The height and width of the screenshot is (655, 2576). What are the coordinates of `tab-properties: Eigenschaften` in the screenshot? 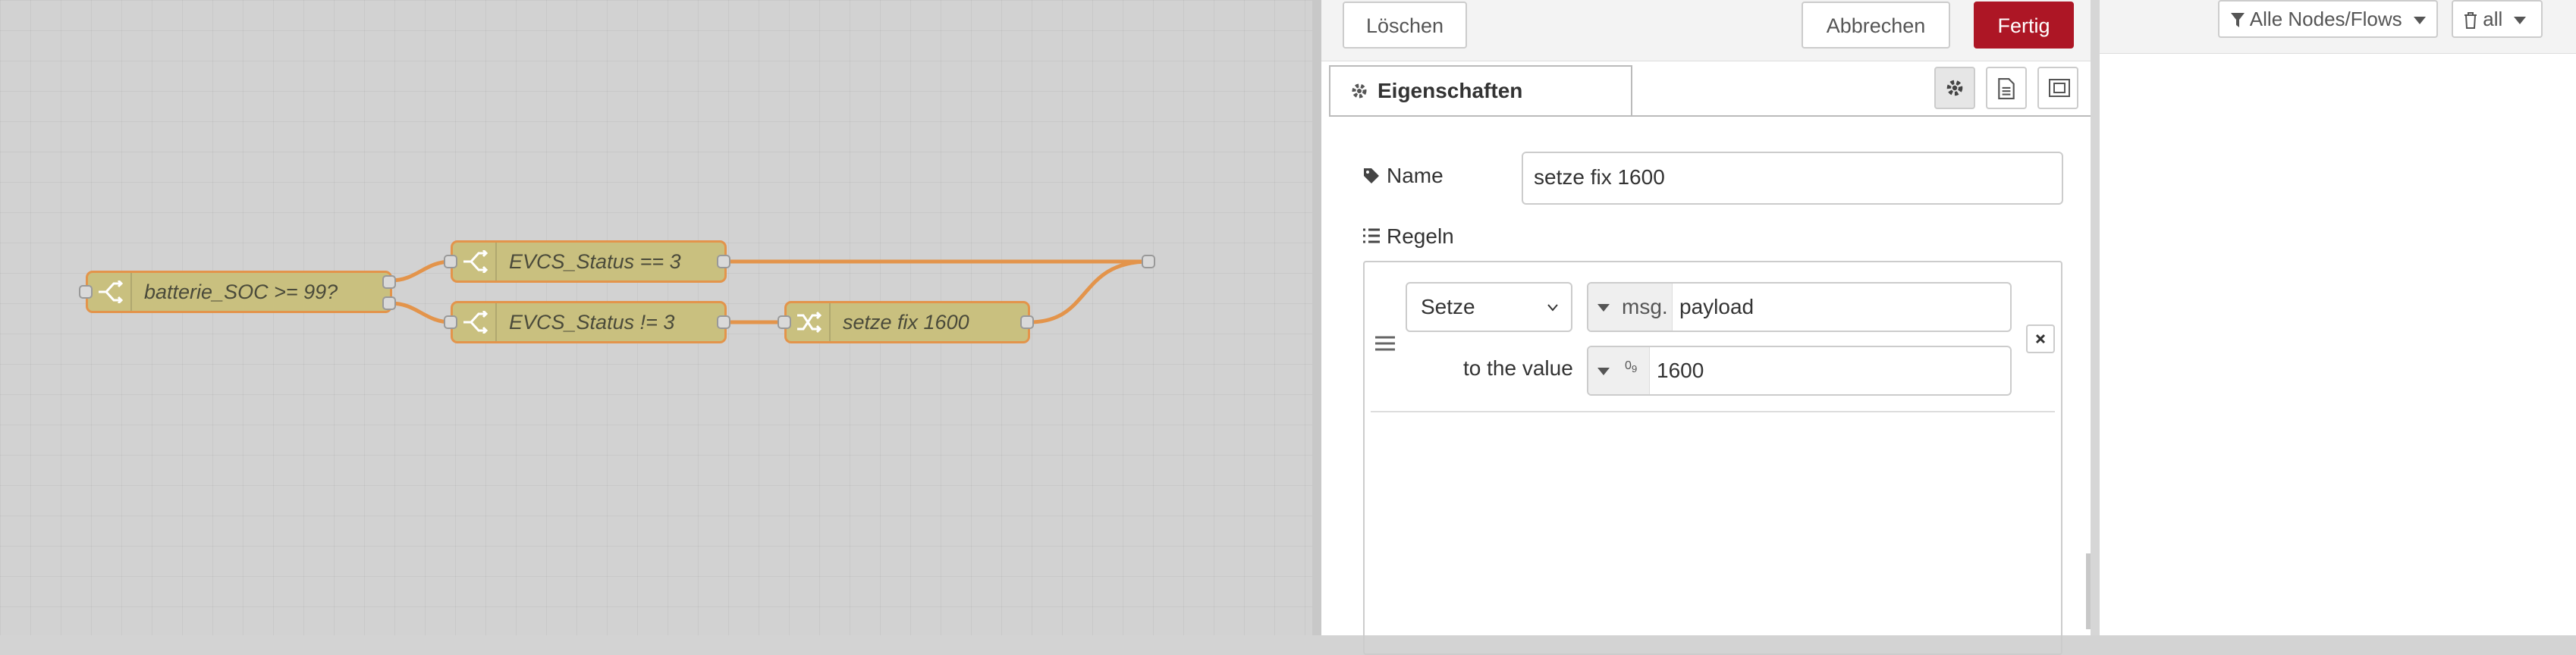 It's located at (1480, 90).